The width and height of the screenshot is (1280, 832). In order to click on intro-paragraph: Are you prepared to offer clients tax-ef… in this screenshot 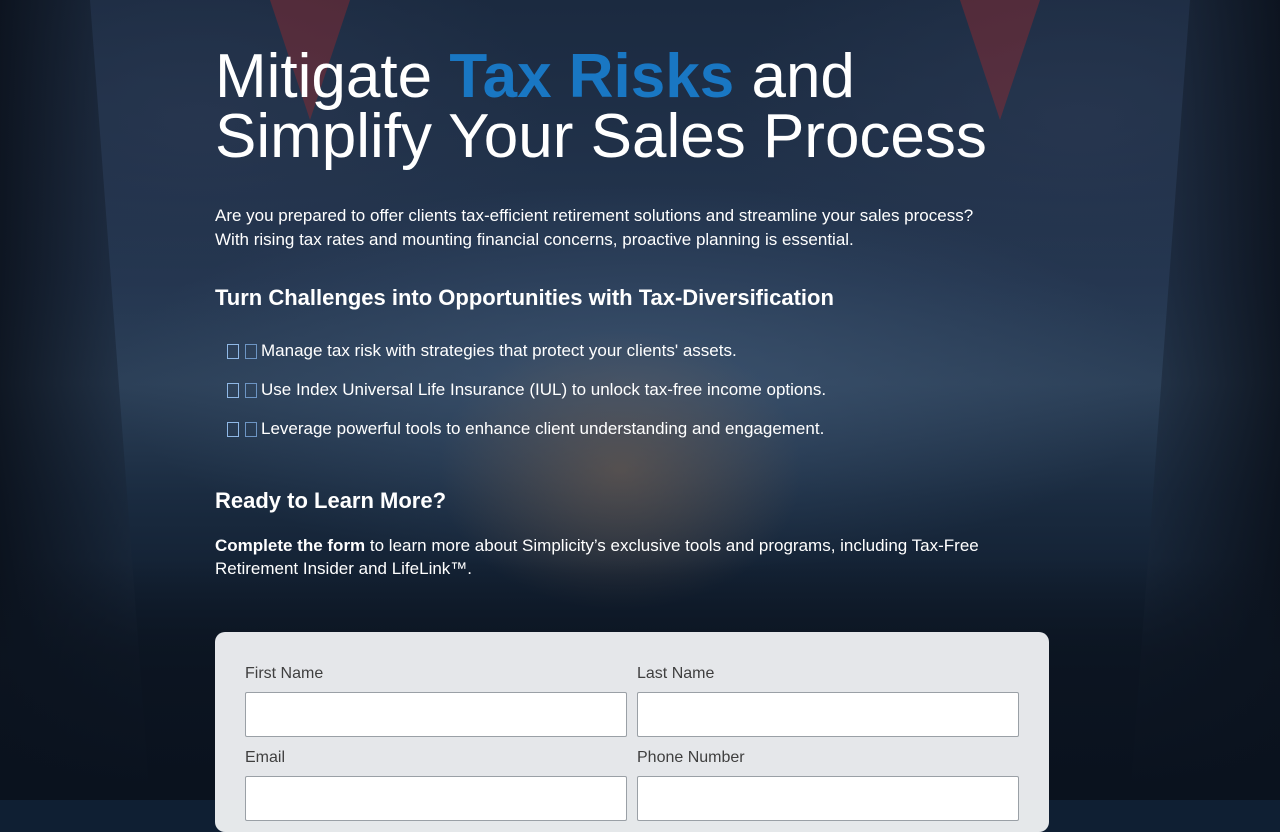, I will do `click(630, 228)`.